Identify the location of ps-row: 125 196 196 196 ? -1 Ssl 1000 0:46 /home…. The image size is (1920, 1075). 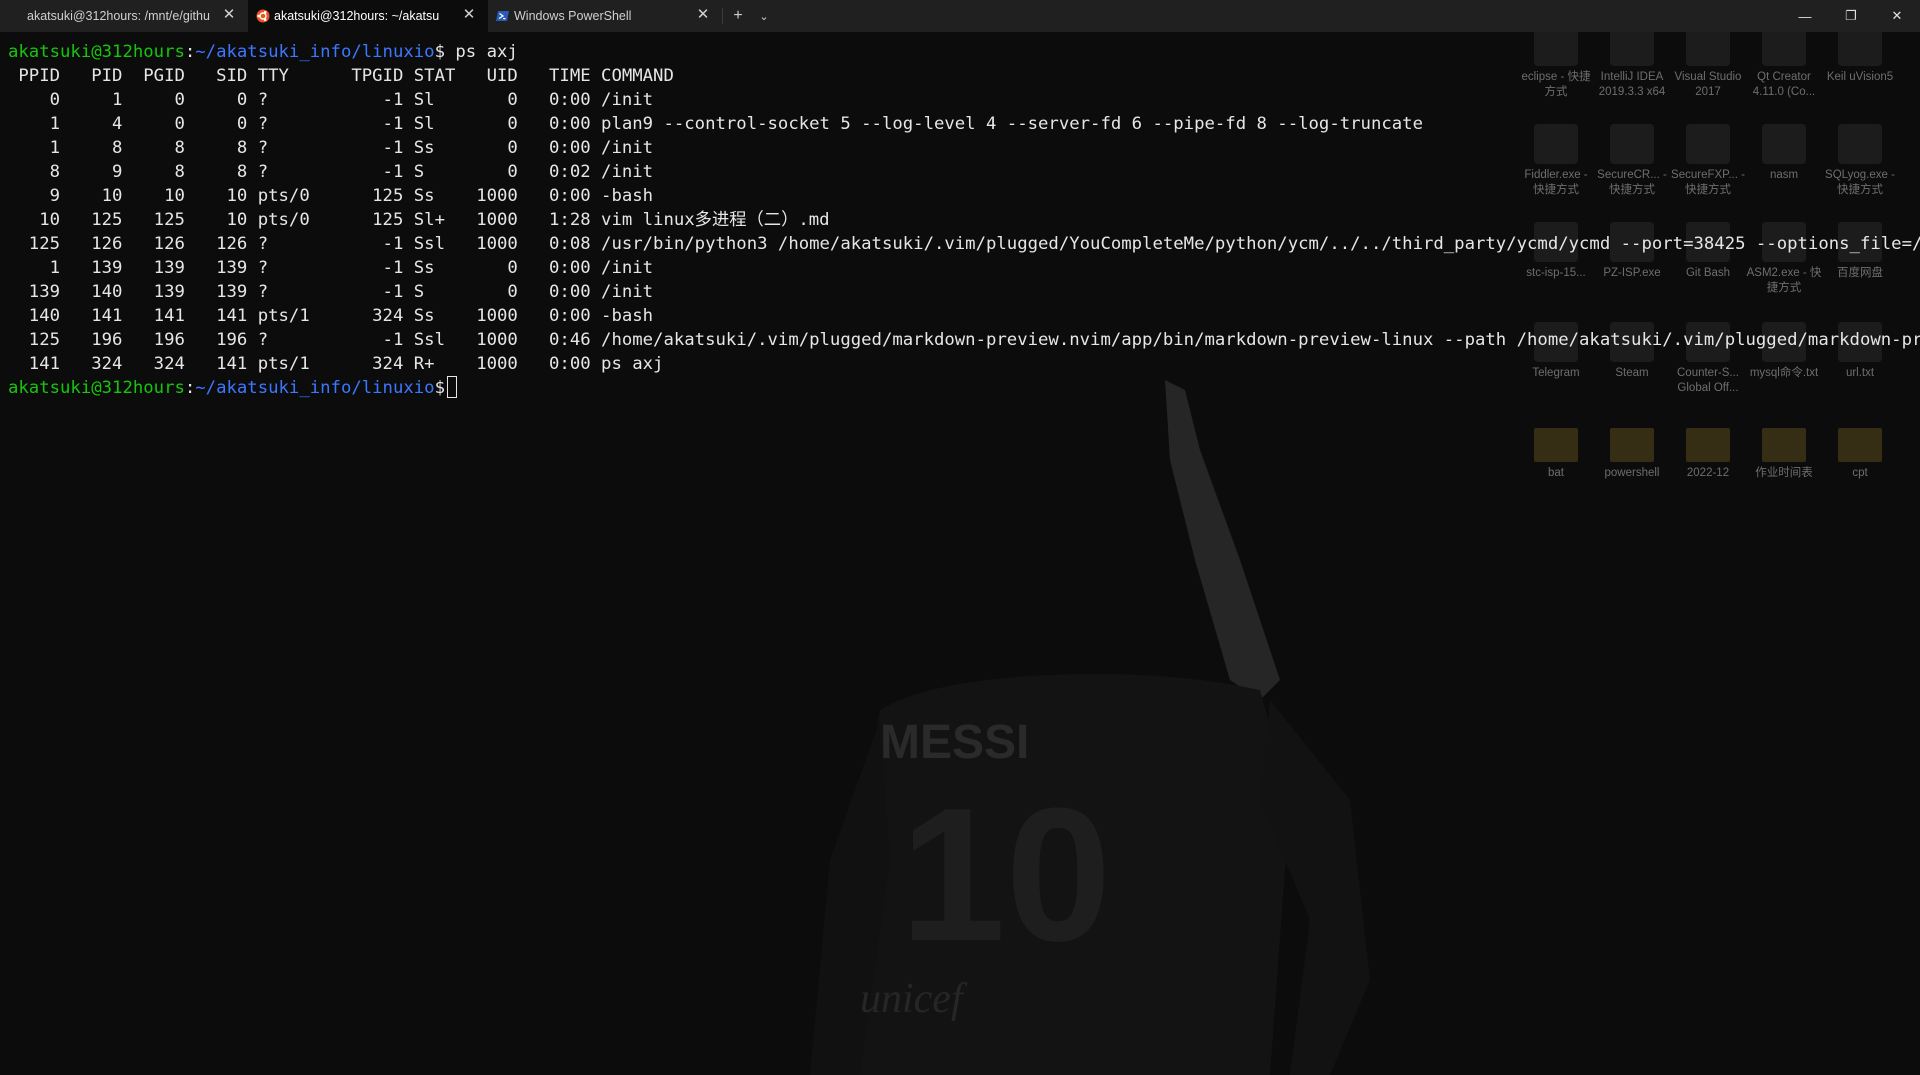
(964, 340).